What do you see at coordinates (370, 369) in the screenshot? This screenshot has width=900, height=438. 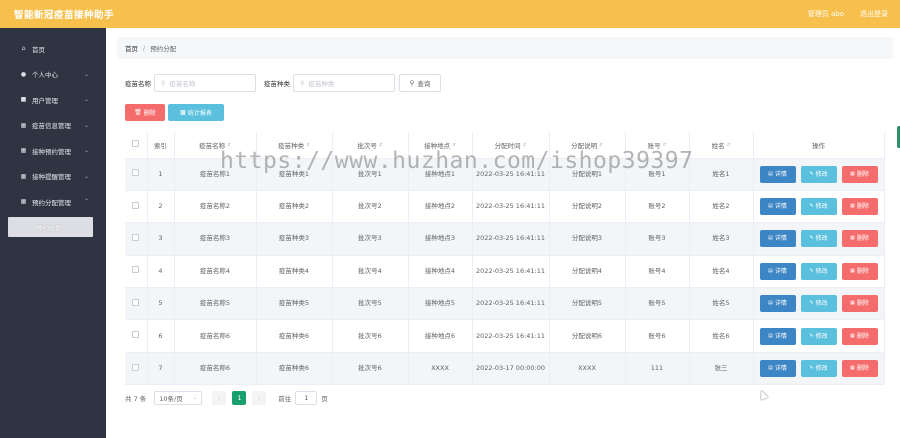 I see `table-cell: 批次号6` at bounding box center [370, 369].